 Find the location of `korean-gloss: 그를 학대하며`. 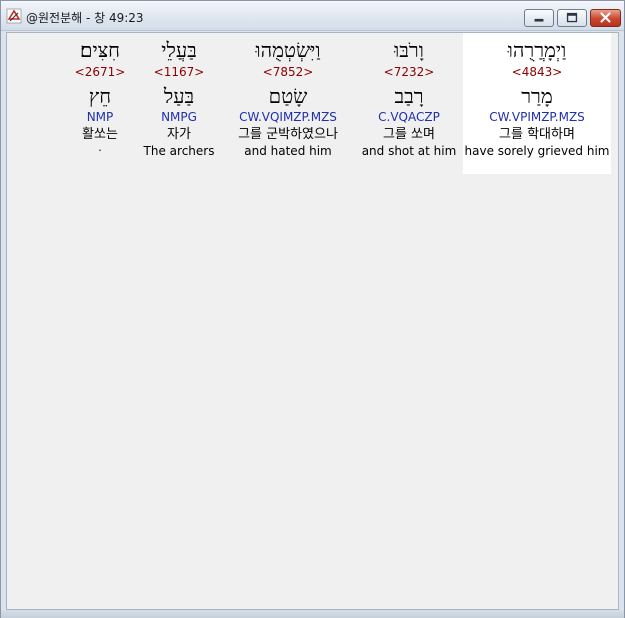

korean-gloss: 그를 학대하며 is located at coordinates (537, 134).